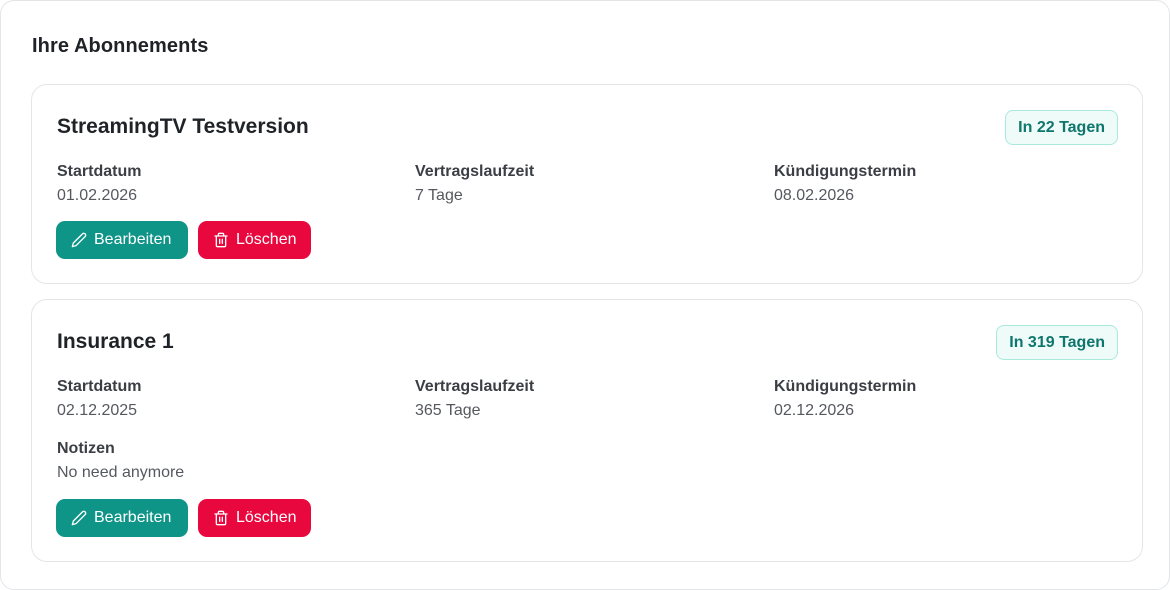 The image size is (1170, 590). Describe the element at coordinates (120, 461) in the screenshot. I see `notes-field: Notizen No need anymore` at that location.